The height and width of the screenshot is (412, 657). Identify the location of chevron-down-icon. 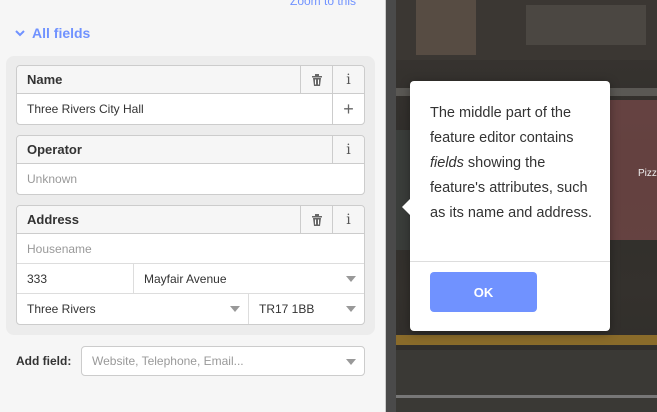
(20, 33).